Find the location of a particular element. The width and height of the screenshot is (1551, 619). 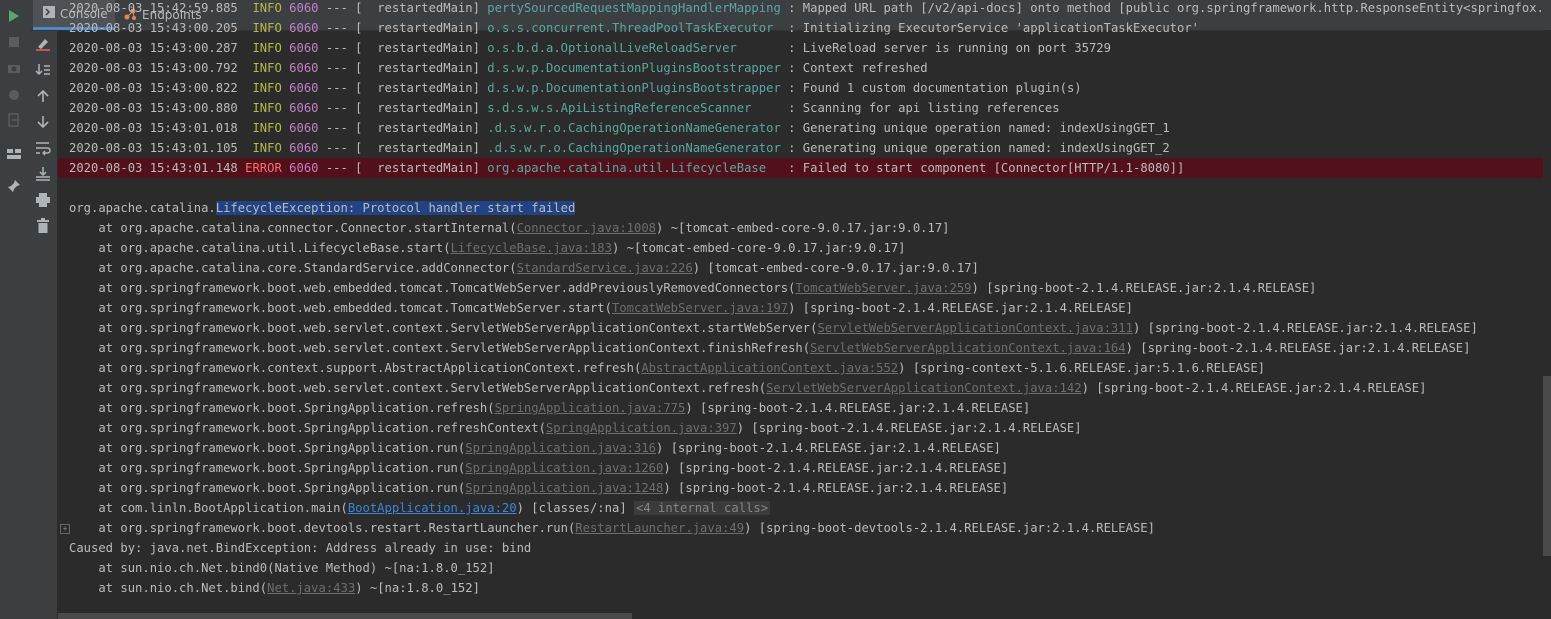

log-logger: d.s.w.p.DocumentationPluginsBootstrapper is located at coordinates (634, 68).